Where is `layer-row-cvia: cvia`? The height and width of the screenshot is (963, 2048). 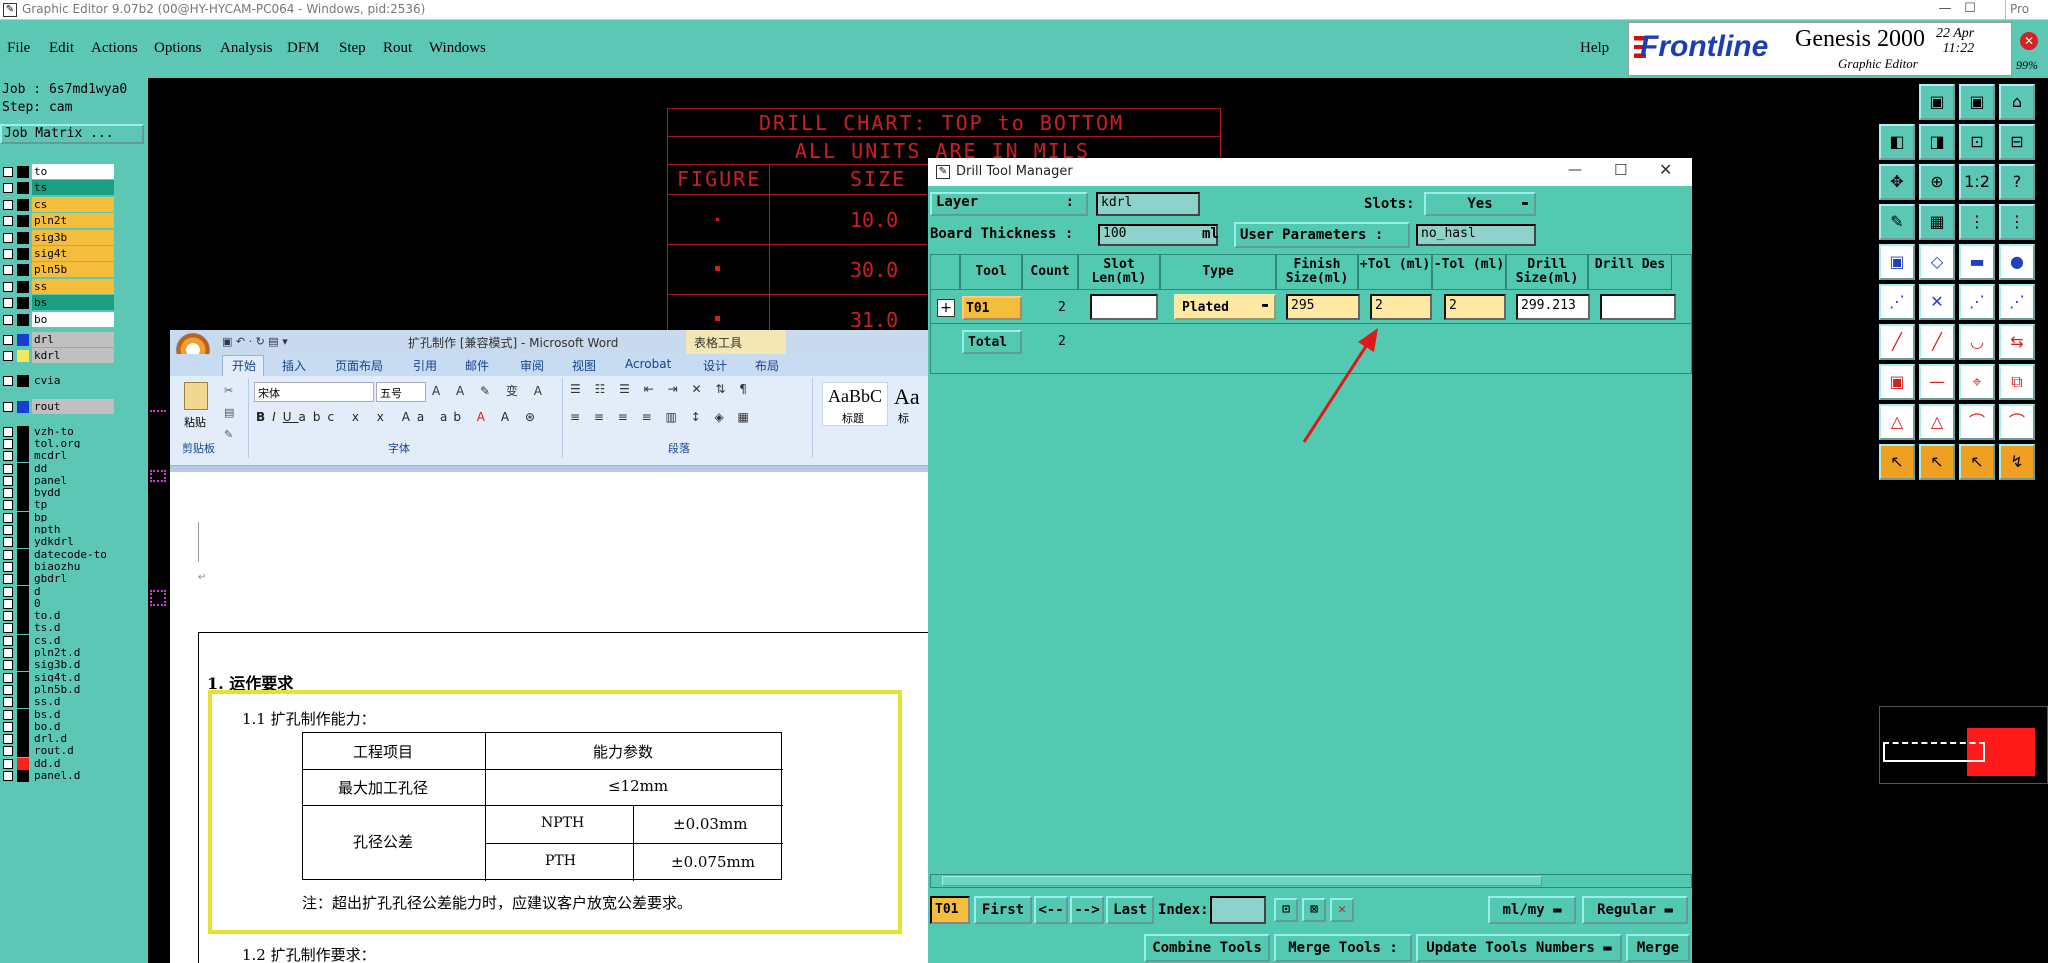 layer-row-cvia: cvia is located at coordinates (58, 380).